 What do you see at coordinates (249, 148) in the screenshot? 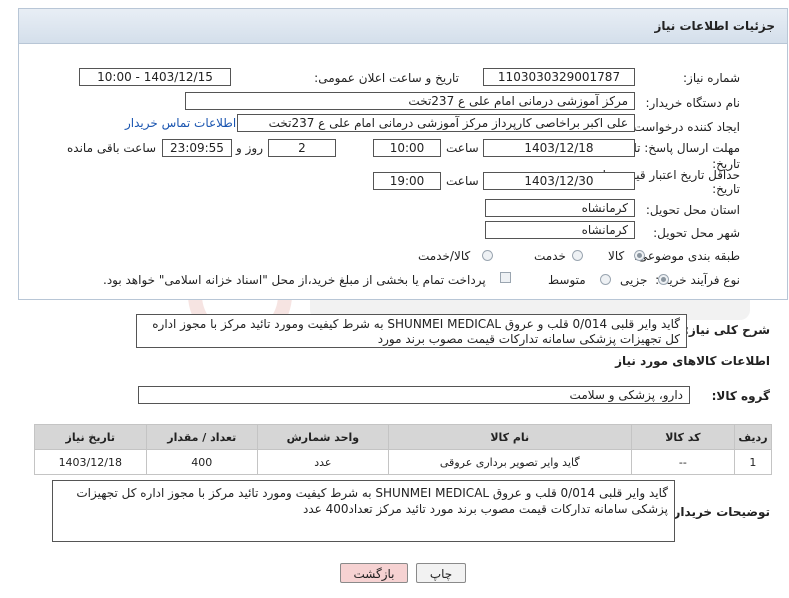
I see `days-label: روز و` at bounding box center [249, 148].